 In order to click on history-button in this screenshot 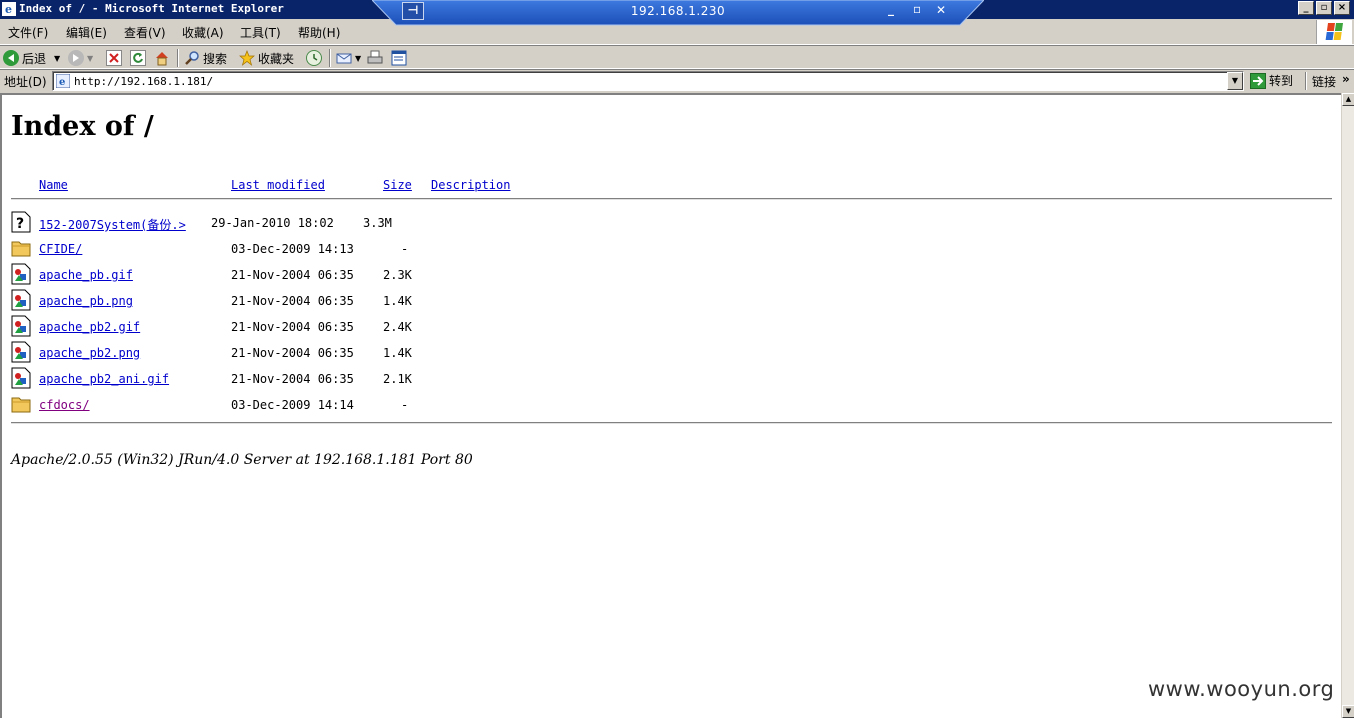, I will do `click(315, 58)`.